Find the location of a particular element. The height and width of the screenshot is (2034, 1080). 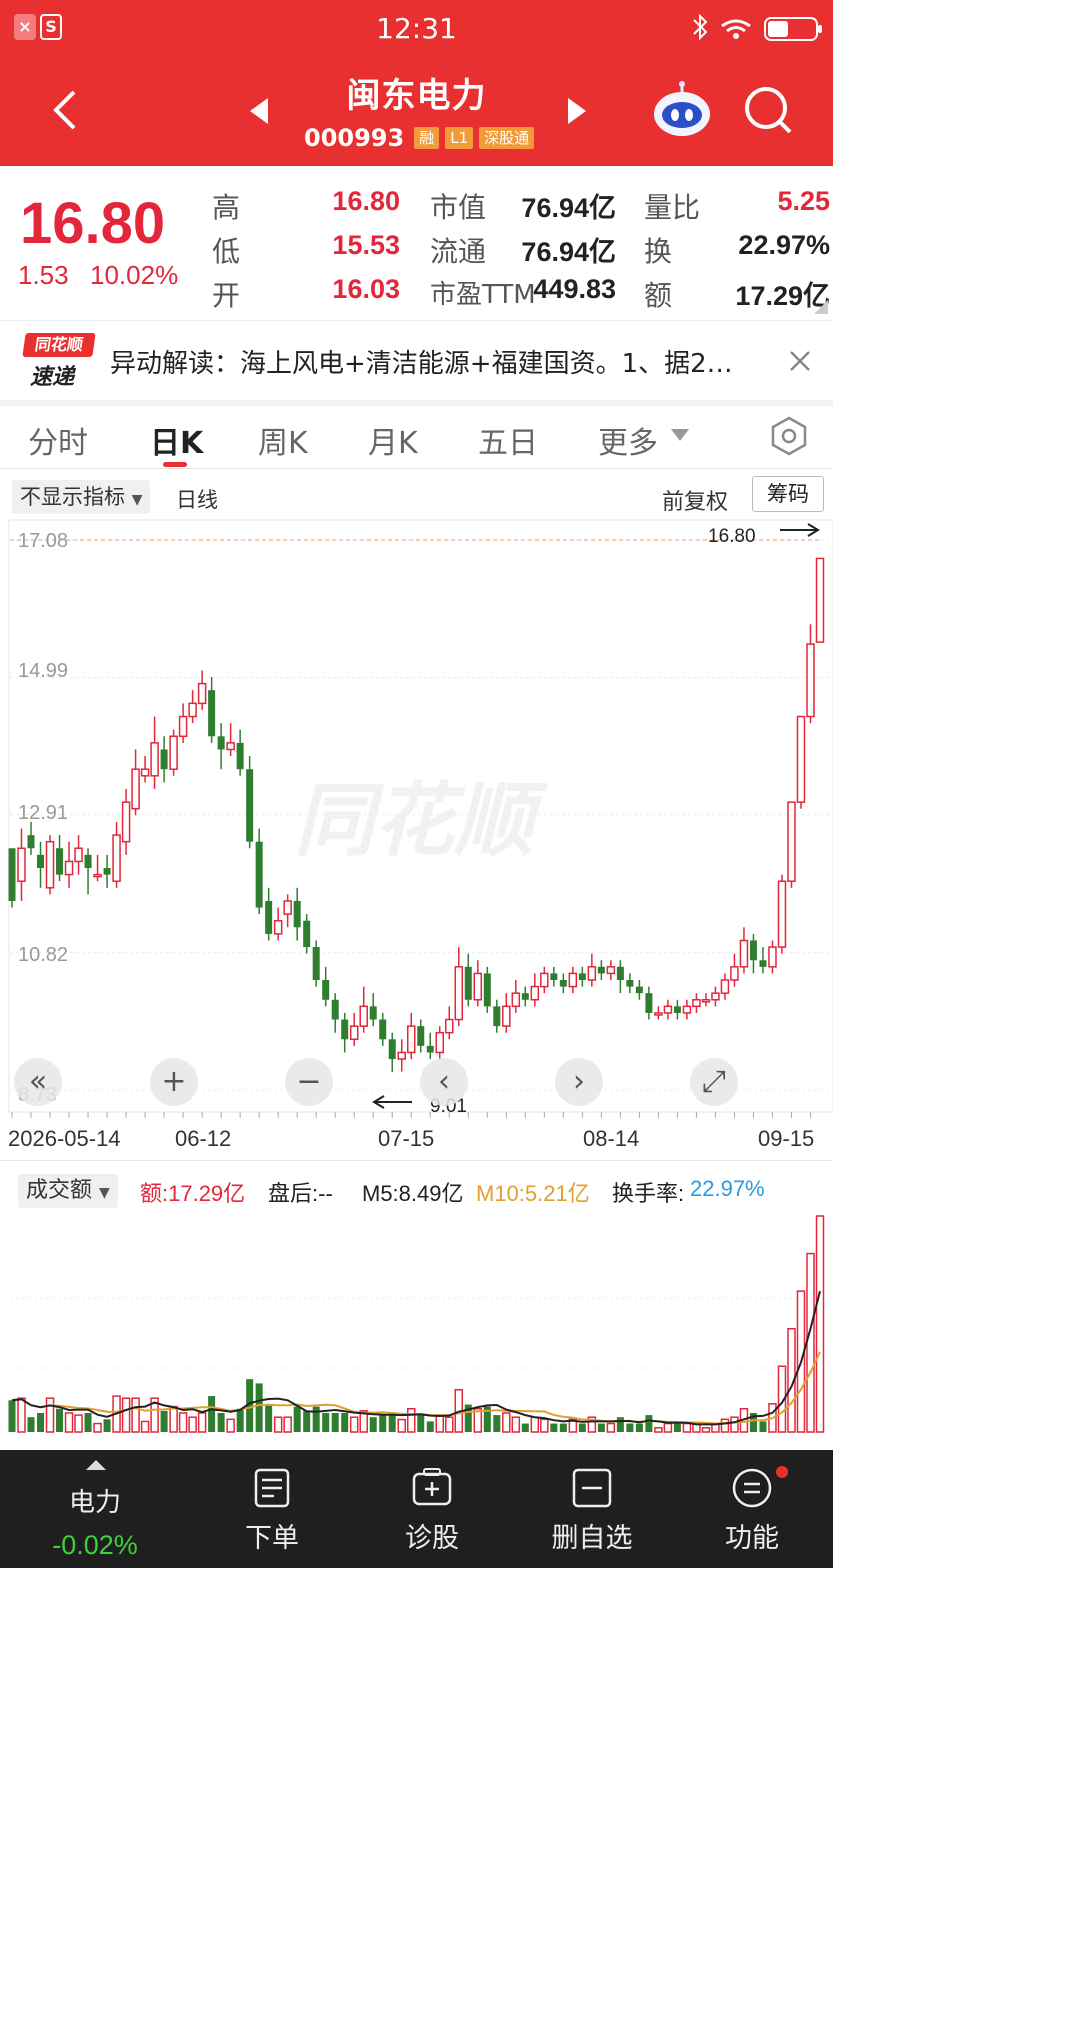

tab-more: 更多 is located at coordinates (628, 440).